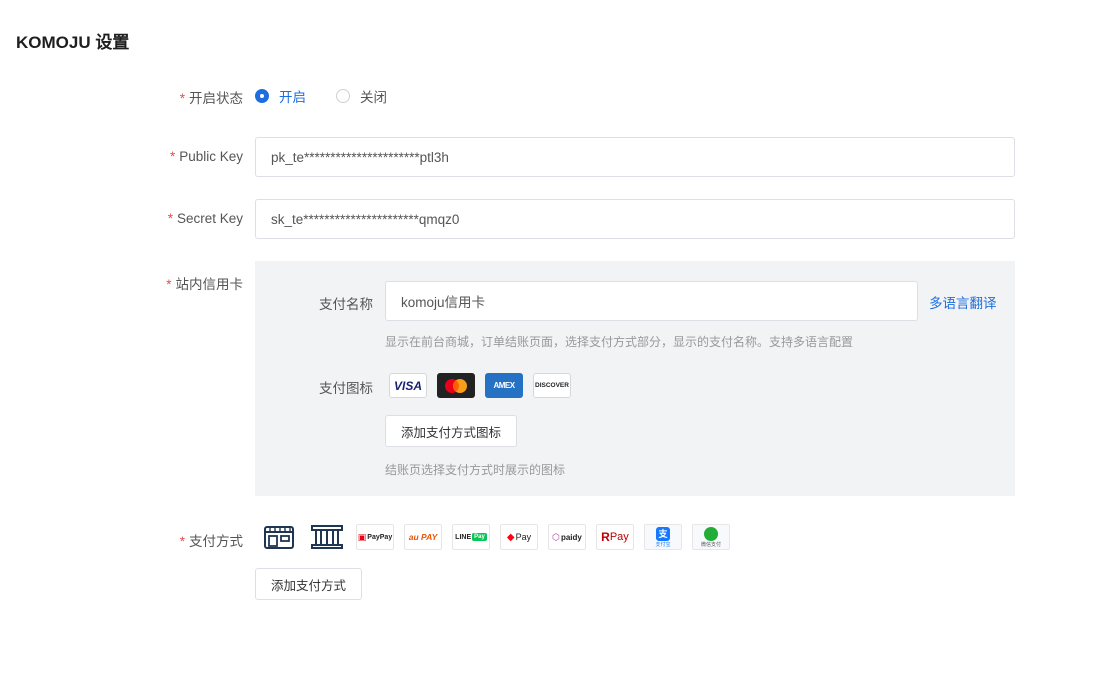  I want to click on translate-link: 多语言翻译, so click(963, 302).